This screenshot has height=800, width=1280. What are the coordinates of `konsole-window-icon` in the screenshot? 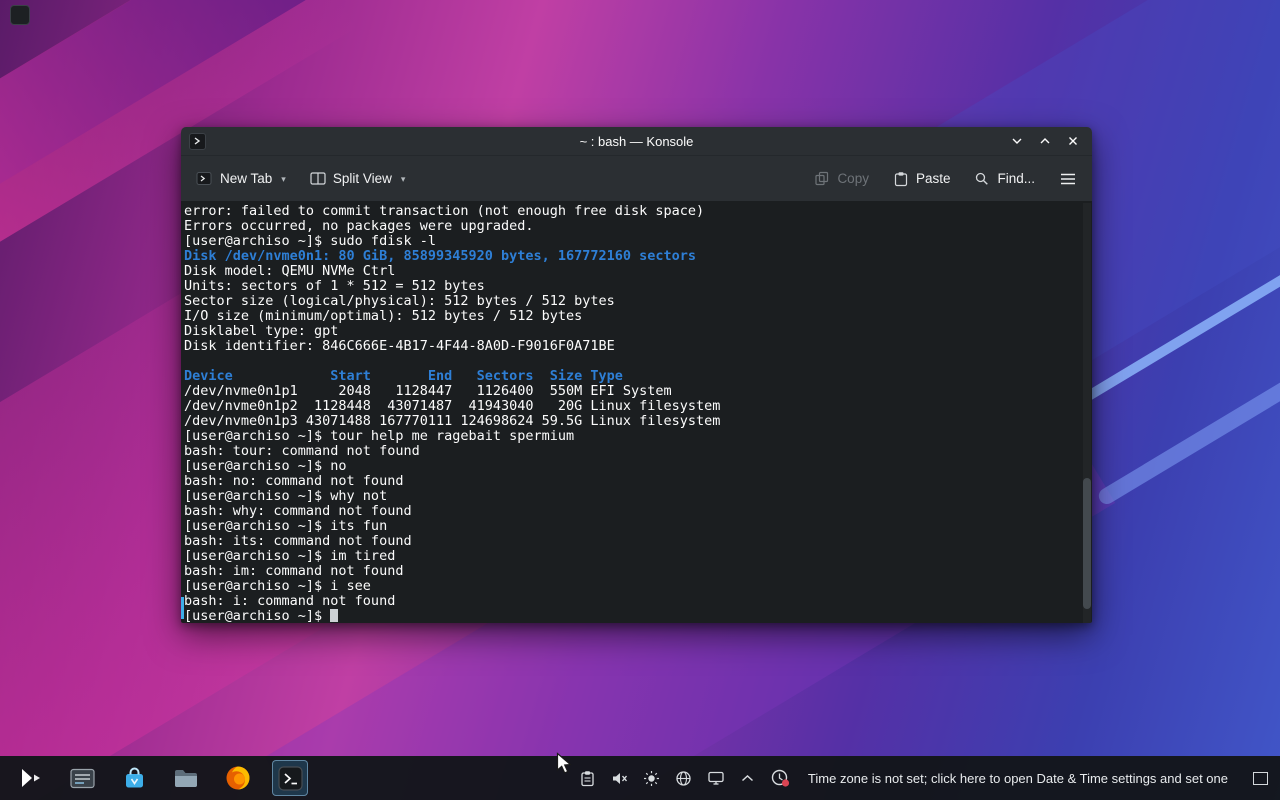 It's located at (197, 141).